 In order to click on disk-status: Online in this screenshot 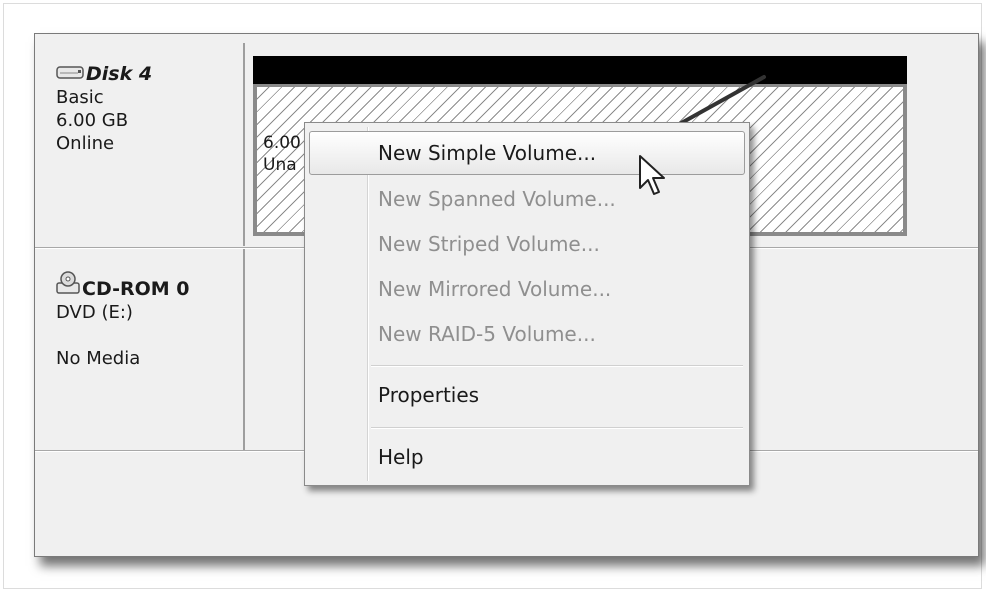, I will do `click(85, 143)`.